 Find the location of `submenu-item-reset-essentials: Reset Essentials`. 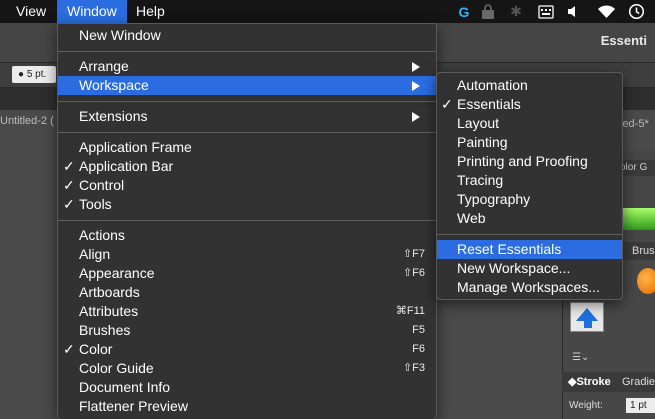

submenu-item-reset-essentials: Reset Essentials is located at coordinates (529, 249).